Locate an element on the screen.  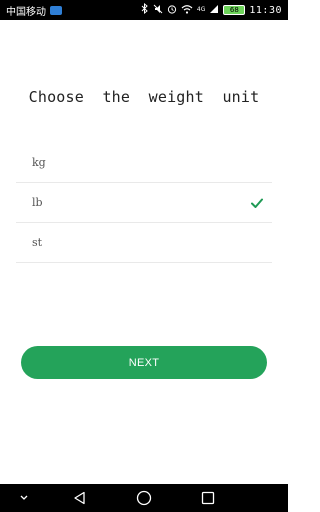
status-right: 4G 68 11:30 is located at coordinates (211, 9).